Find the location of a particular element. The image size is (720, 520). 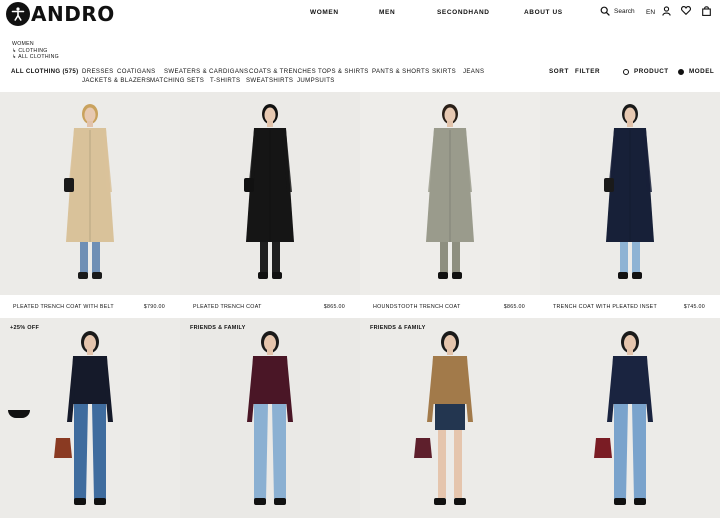

product-caption: PLEATED TRENCH COAT WITH BELT $790.00 is located at coordinates (90, 306).